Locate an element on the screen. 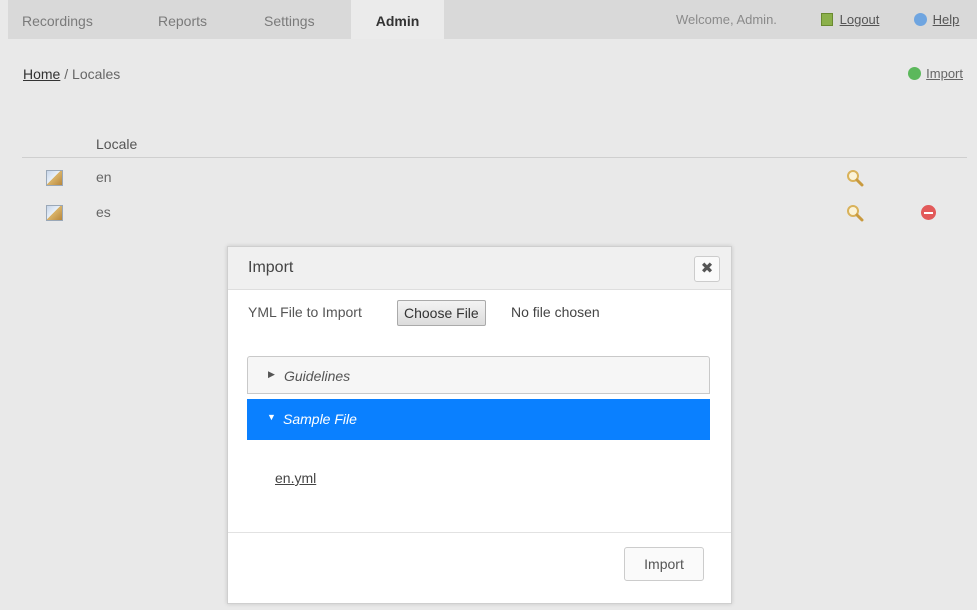 The width and height of the screenshot is (977, 610). accordion-sample-file-label: Sample File is located at coordinates (320, 419).